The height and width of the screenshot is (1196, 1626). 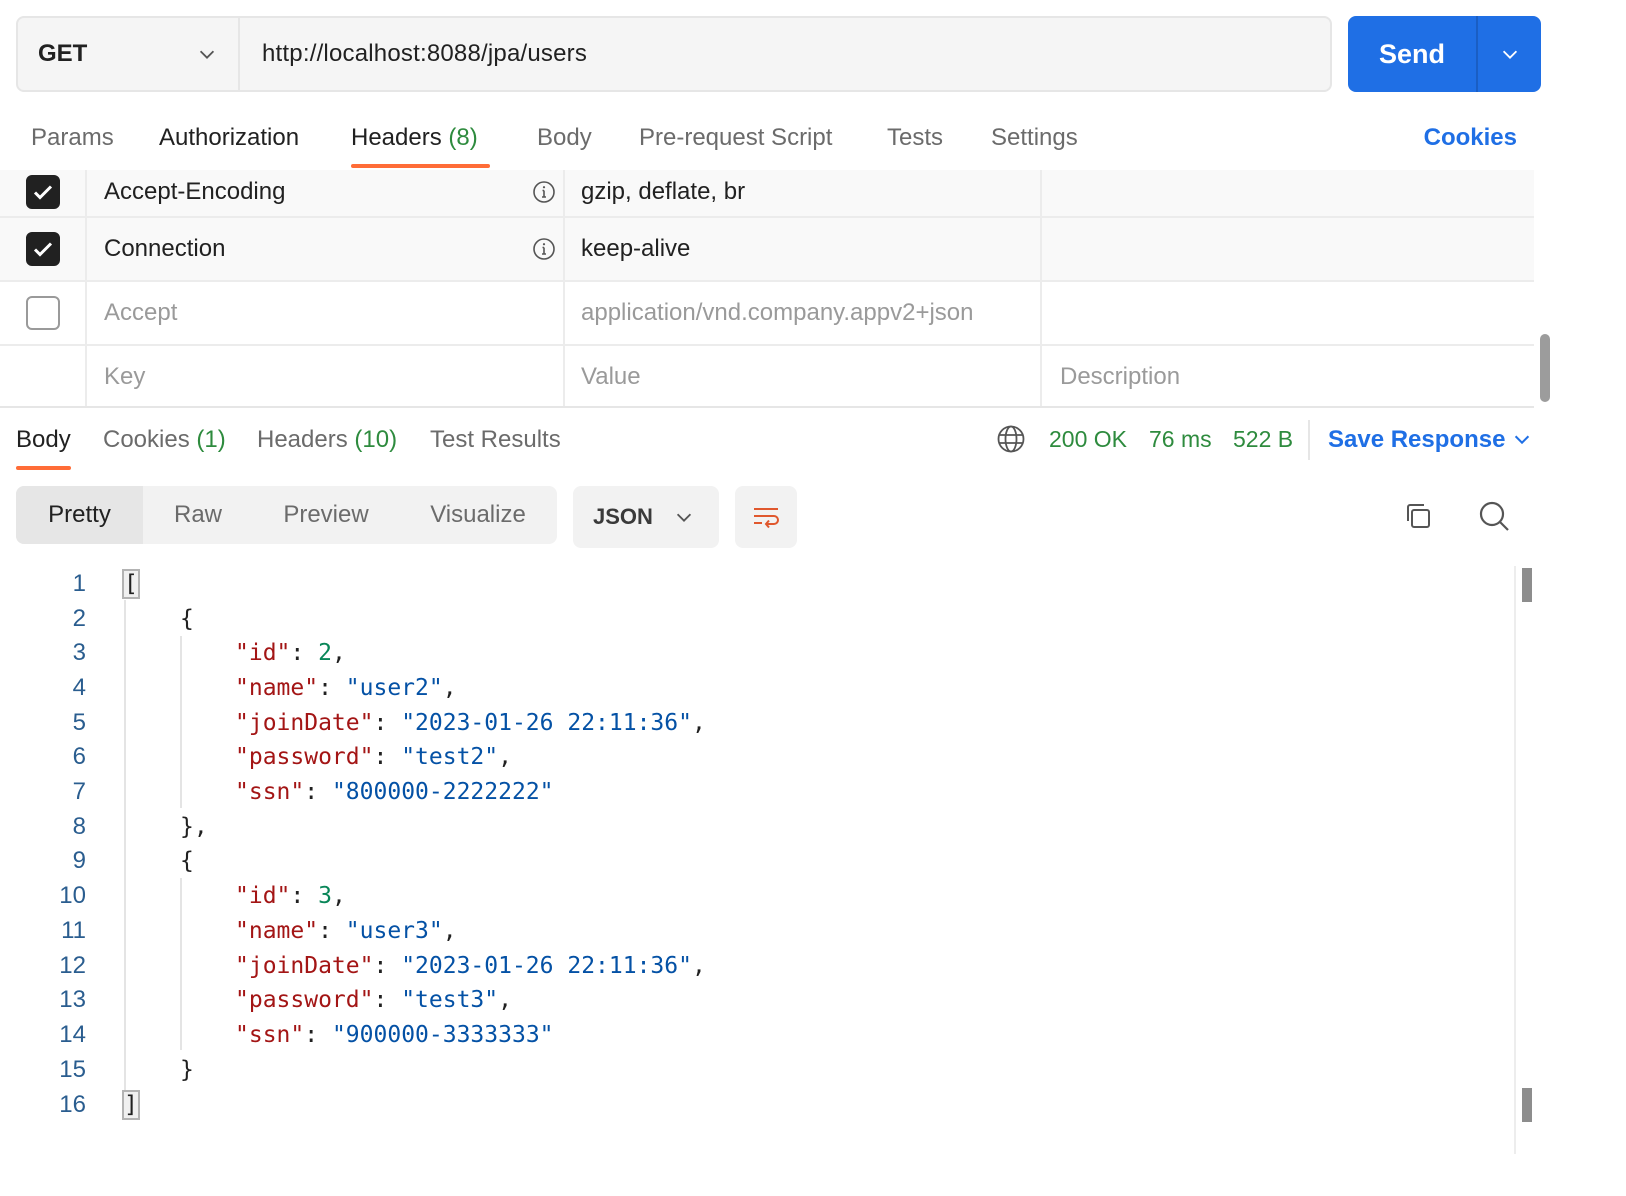 What do you see at coordinates (735, 138) in the screenshot?
I see `tab-pre-request-script: Pre-request Script` at bounding box center [735, 138].